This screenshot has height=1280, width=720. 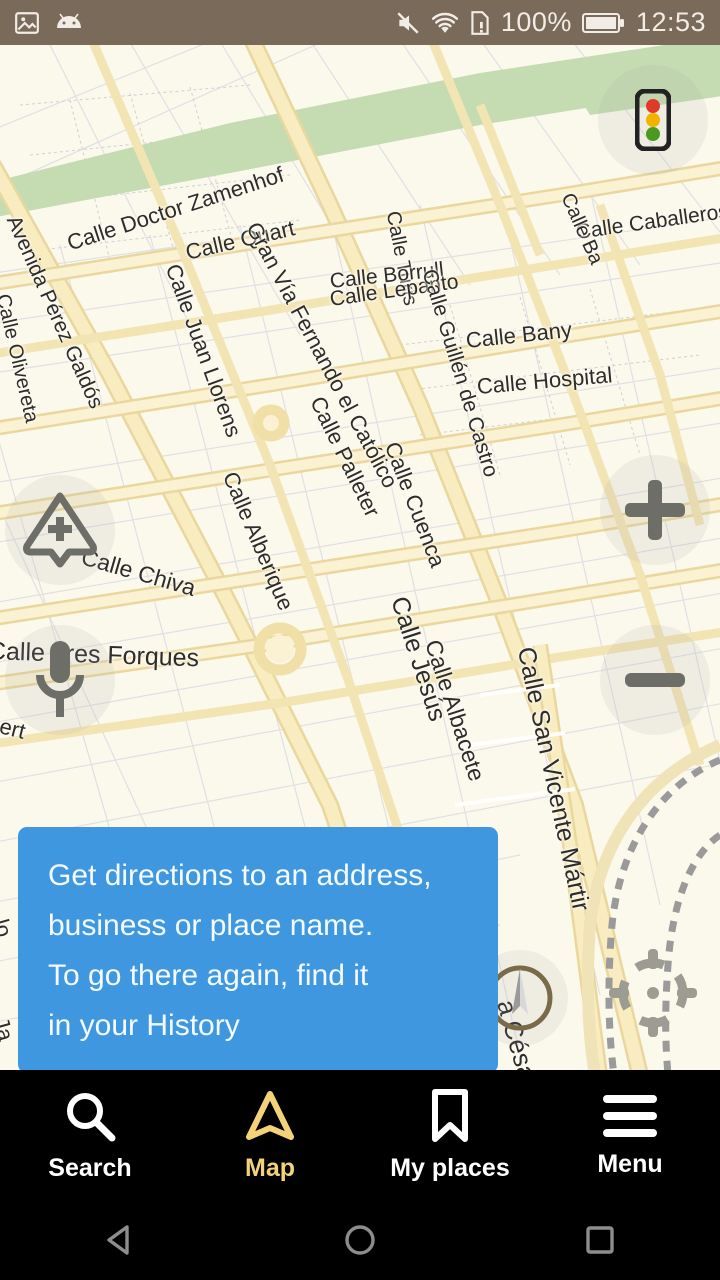 I want to click on hamburger-menu-icon, so click(x=630, y=1116).